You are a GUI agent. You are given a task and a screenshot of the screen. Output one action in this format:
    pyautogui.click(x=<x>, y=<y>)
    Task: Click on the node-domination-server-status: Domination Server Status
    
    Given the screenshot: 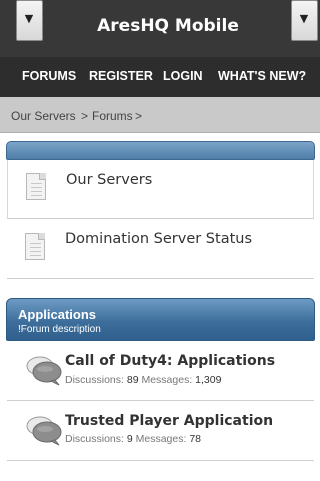 What is the action you would take?
    pyautogui.click(x=160, y=249)
    